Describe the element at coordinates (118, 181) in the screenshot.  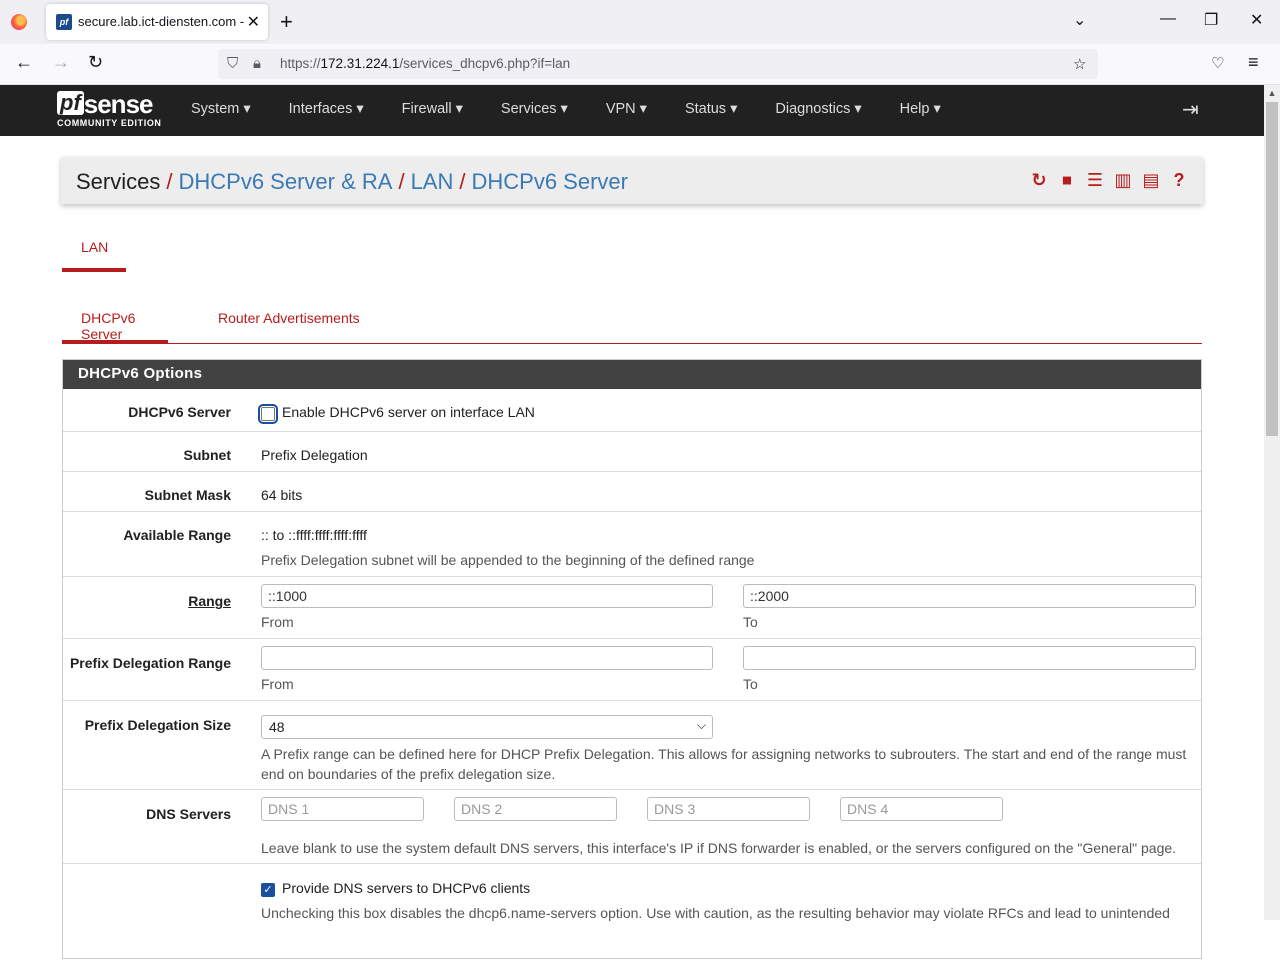
I see `breadcrumb-root: Services` at that location.